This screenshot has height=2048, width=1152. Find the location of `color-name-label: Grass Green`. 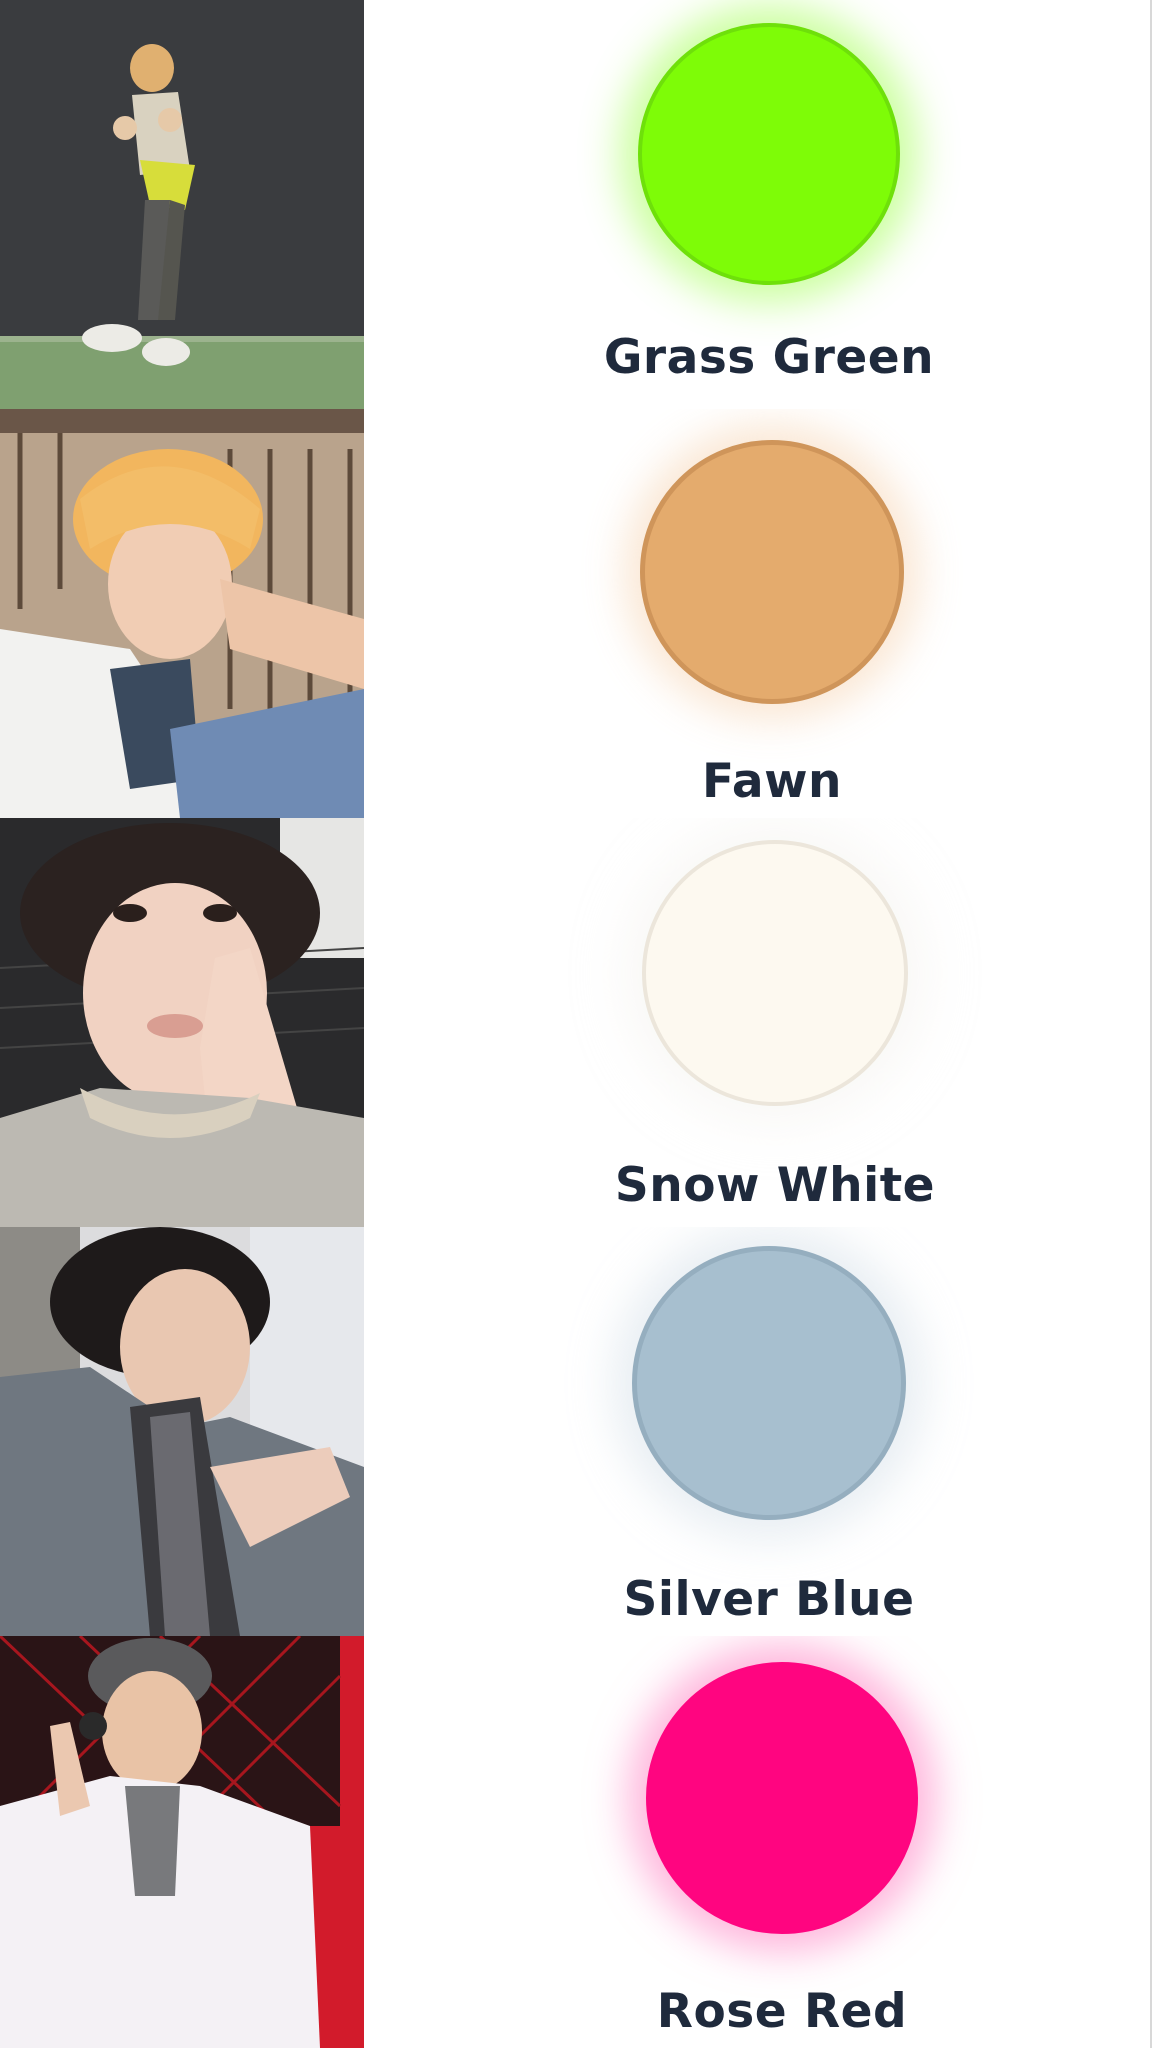

color-name-label: Grass Green is located at coordinates (769, 357).